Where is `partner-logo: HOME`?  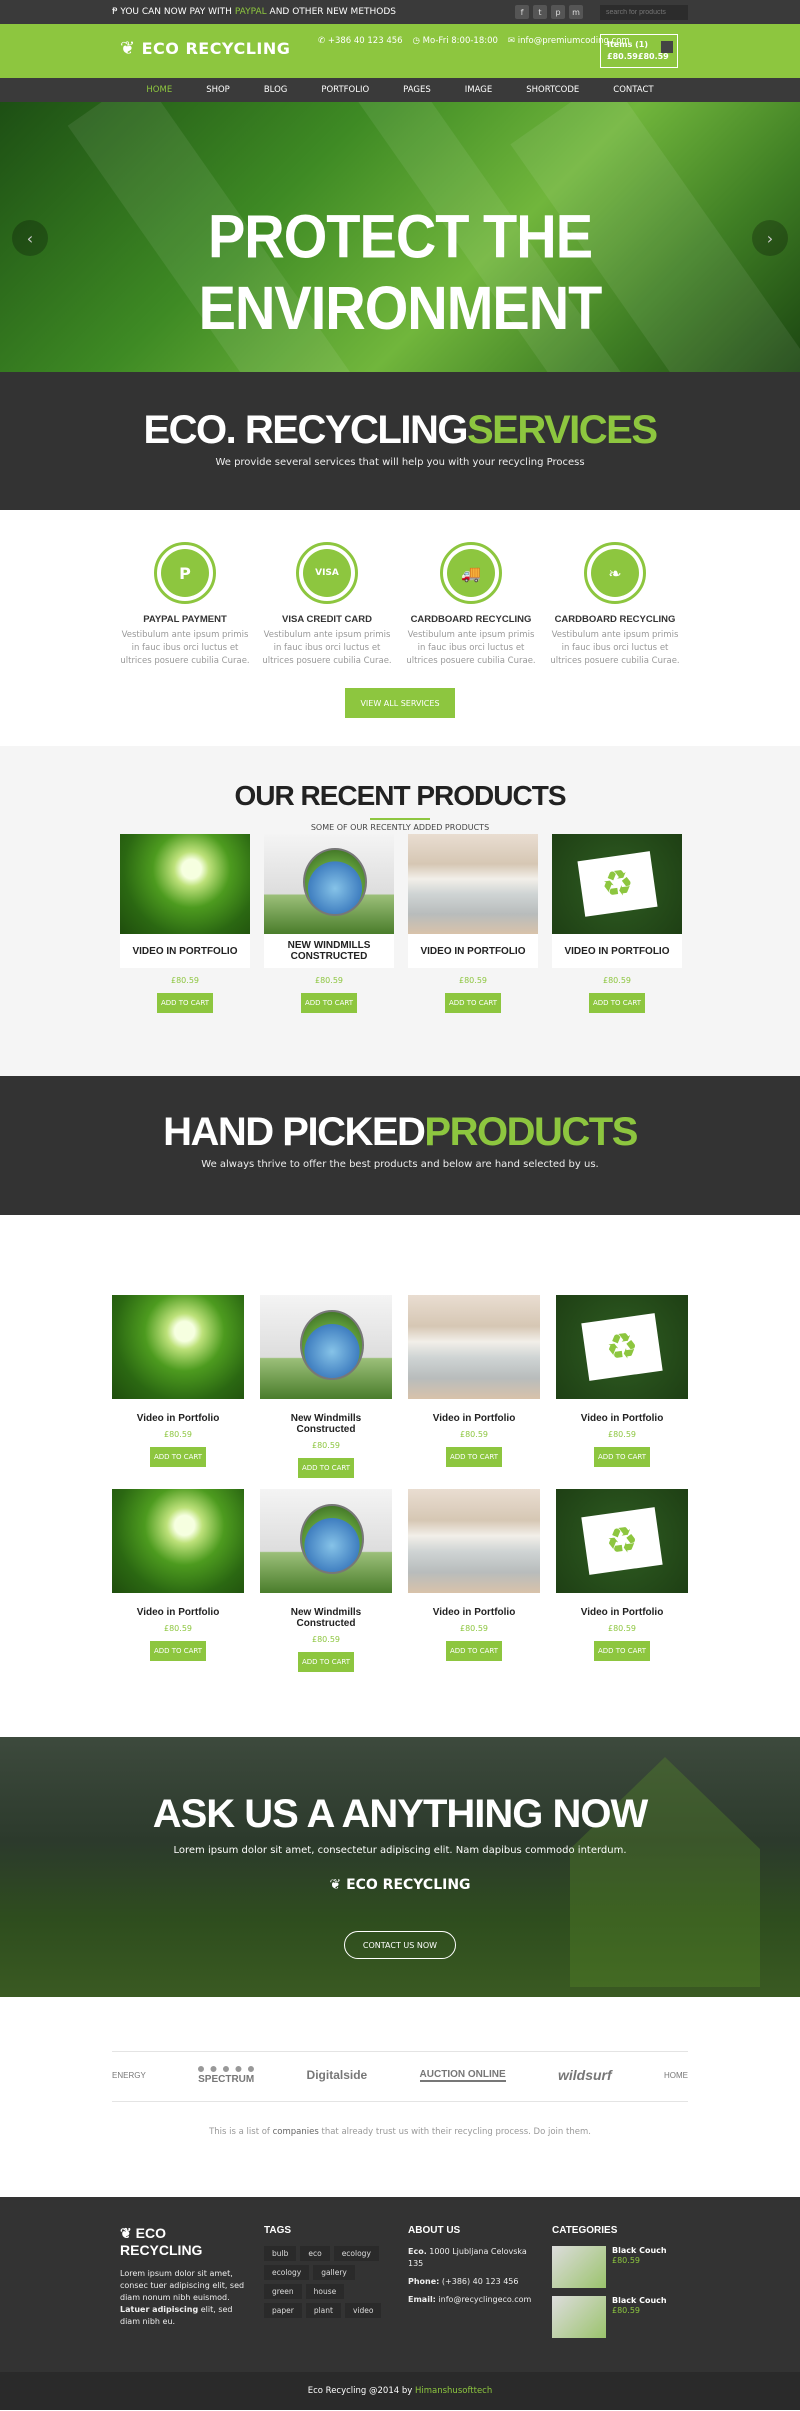 partner-logo: HOME is located at coordinates (676, 2075).